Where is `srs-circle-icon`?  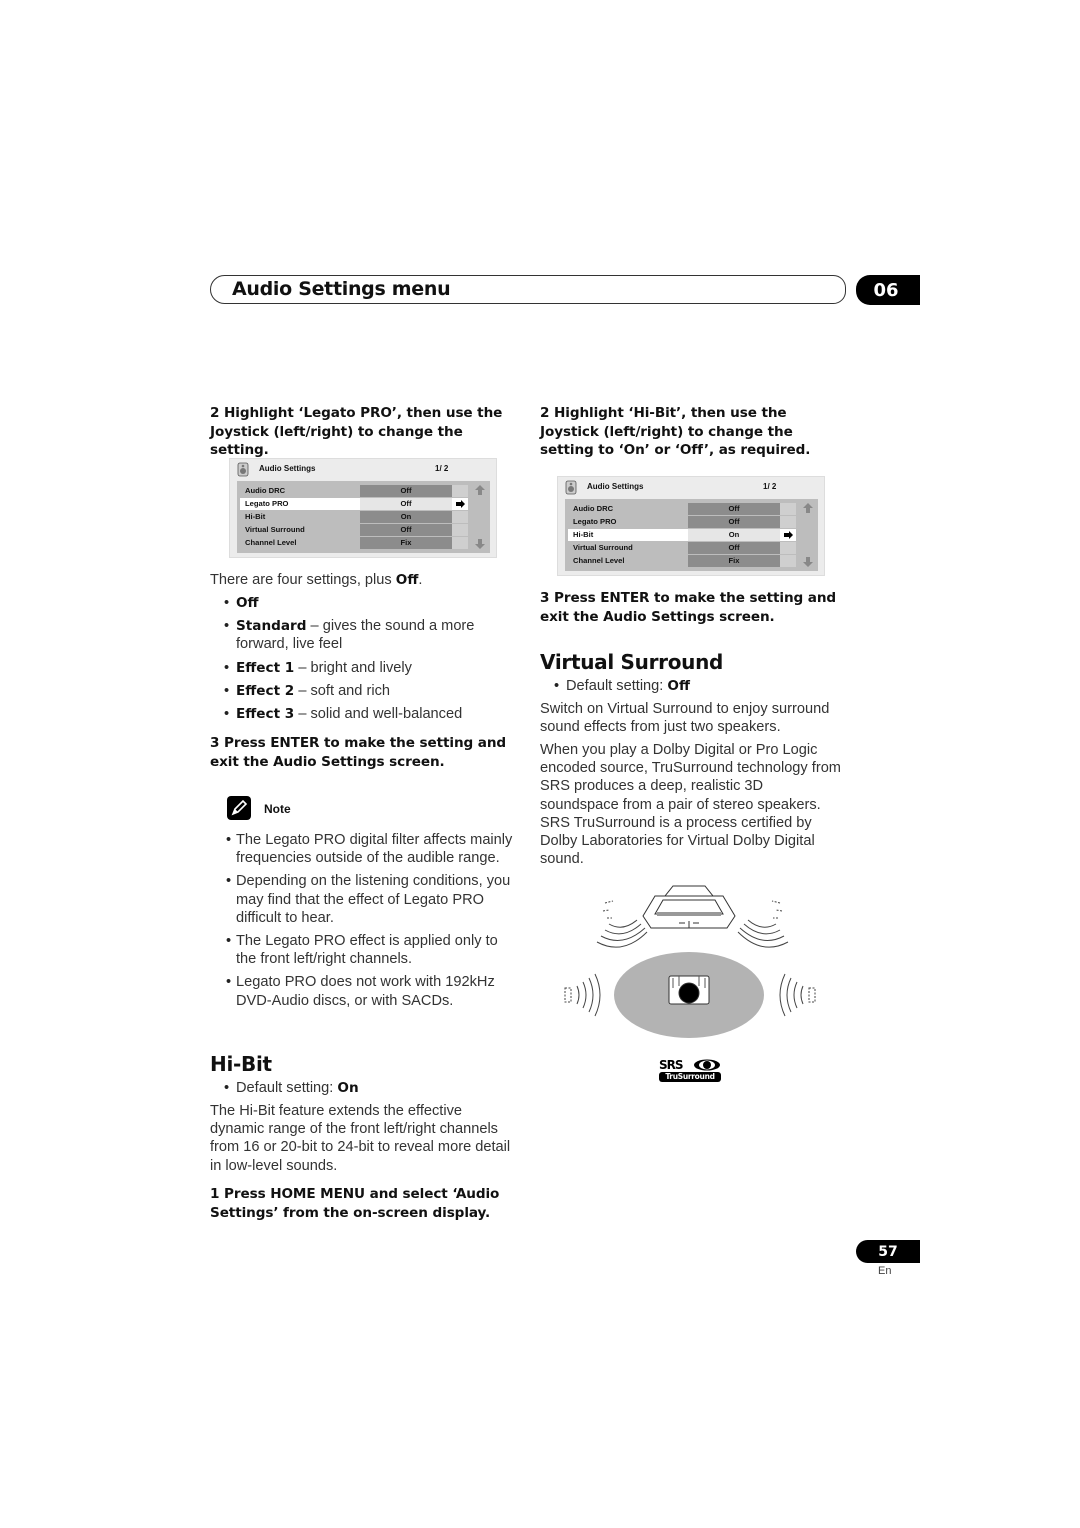
srs-circle-icon is located at coordinates (707, 1065).